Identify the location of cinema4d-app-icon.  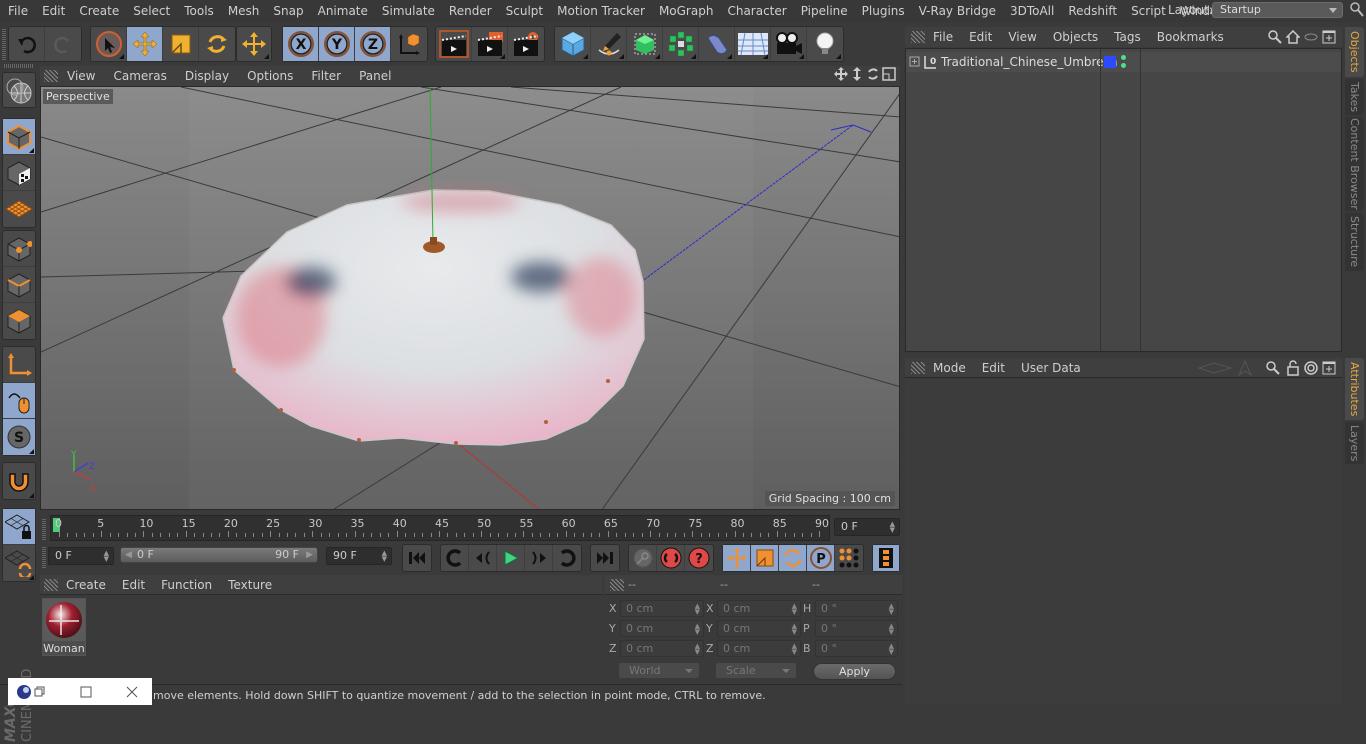
(24, 692).